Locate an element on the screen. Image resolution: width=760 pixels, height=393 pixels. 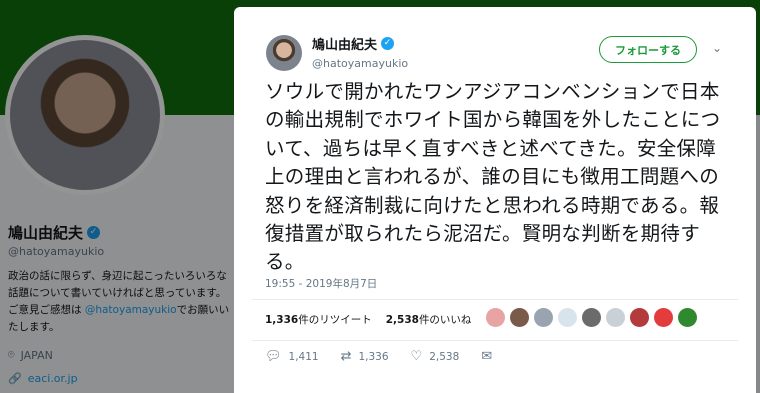
envelope-icon: ✉ is located at coordinates (487, 356).